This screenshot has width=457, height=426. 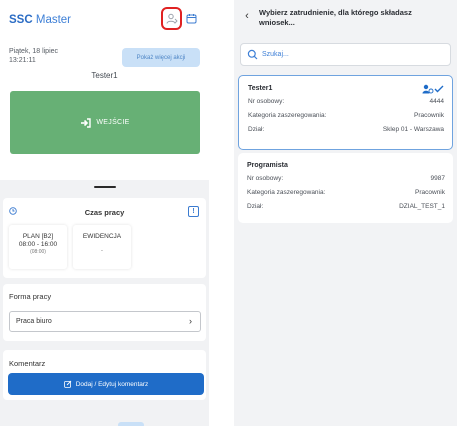 What do you see at coordinates (105, 321) in the screenshot?
I see `work-form-select: Praca biuro ›` at bounding box center [105, 321].